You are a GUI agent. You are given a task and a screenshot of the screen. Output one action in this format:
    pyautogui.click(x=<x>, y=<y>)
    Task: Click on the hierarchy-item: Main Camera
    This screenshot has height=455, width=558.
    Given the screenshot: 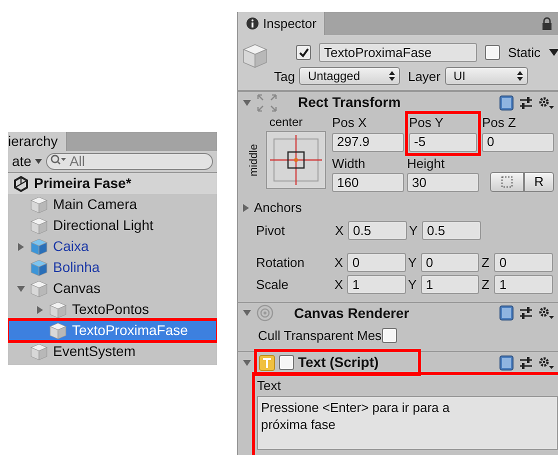 What is the action you would take?
    pyautogui.click(x=112, y=204)
    